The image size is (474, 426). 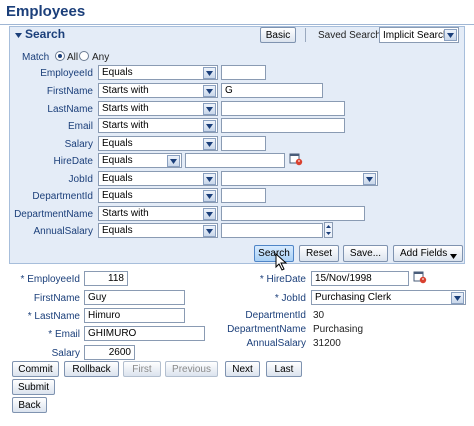 What do you see at coordinates (237, 24) in the screenshot?
I see `title-divider` at bounding box center [237, 24].